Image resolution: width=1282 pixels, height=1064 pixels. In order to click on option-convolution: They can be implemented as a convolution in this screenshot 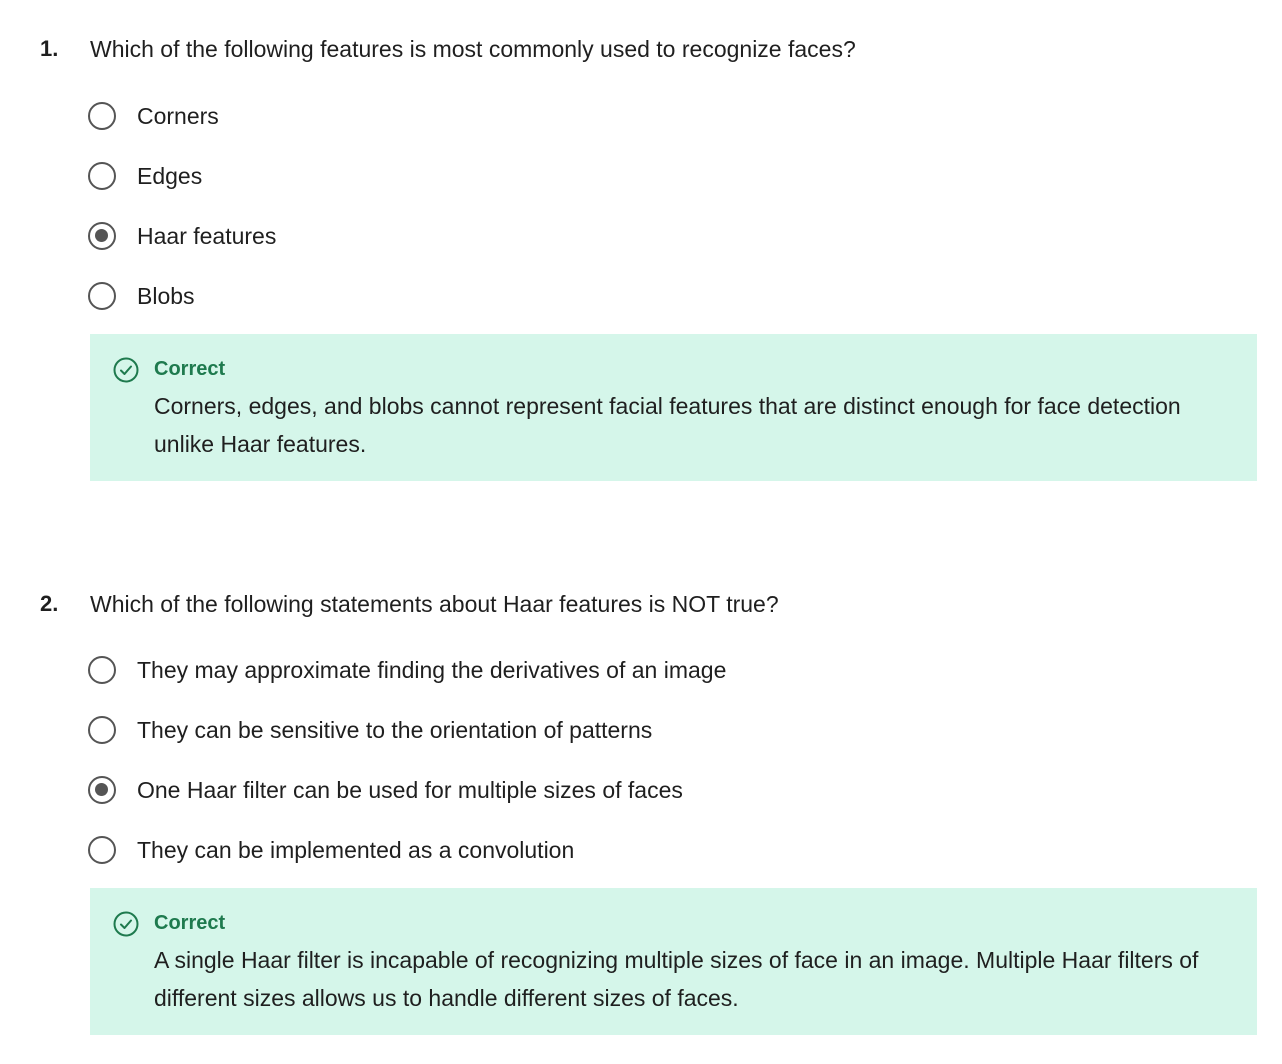, I will do `click(331, 850)`.